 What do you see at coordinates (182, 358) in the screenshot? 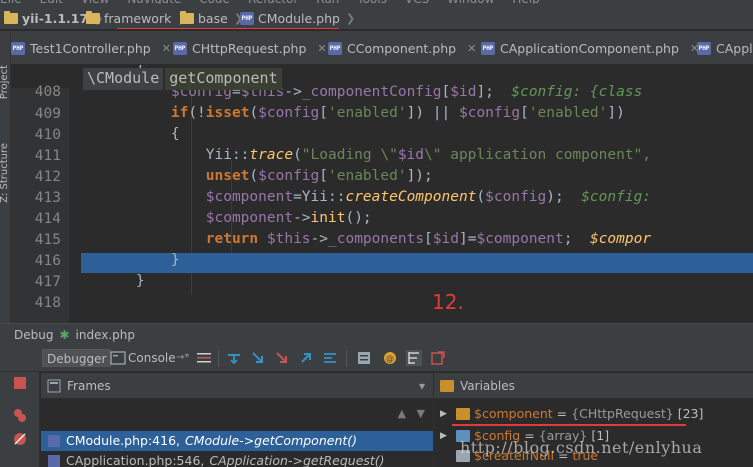
I see `console-pin-icon: →*` at bounding box center [182, 358].